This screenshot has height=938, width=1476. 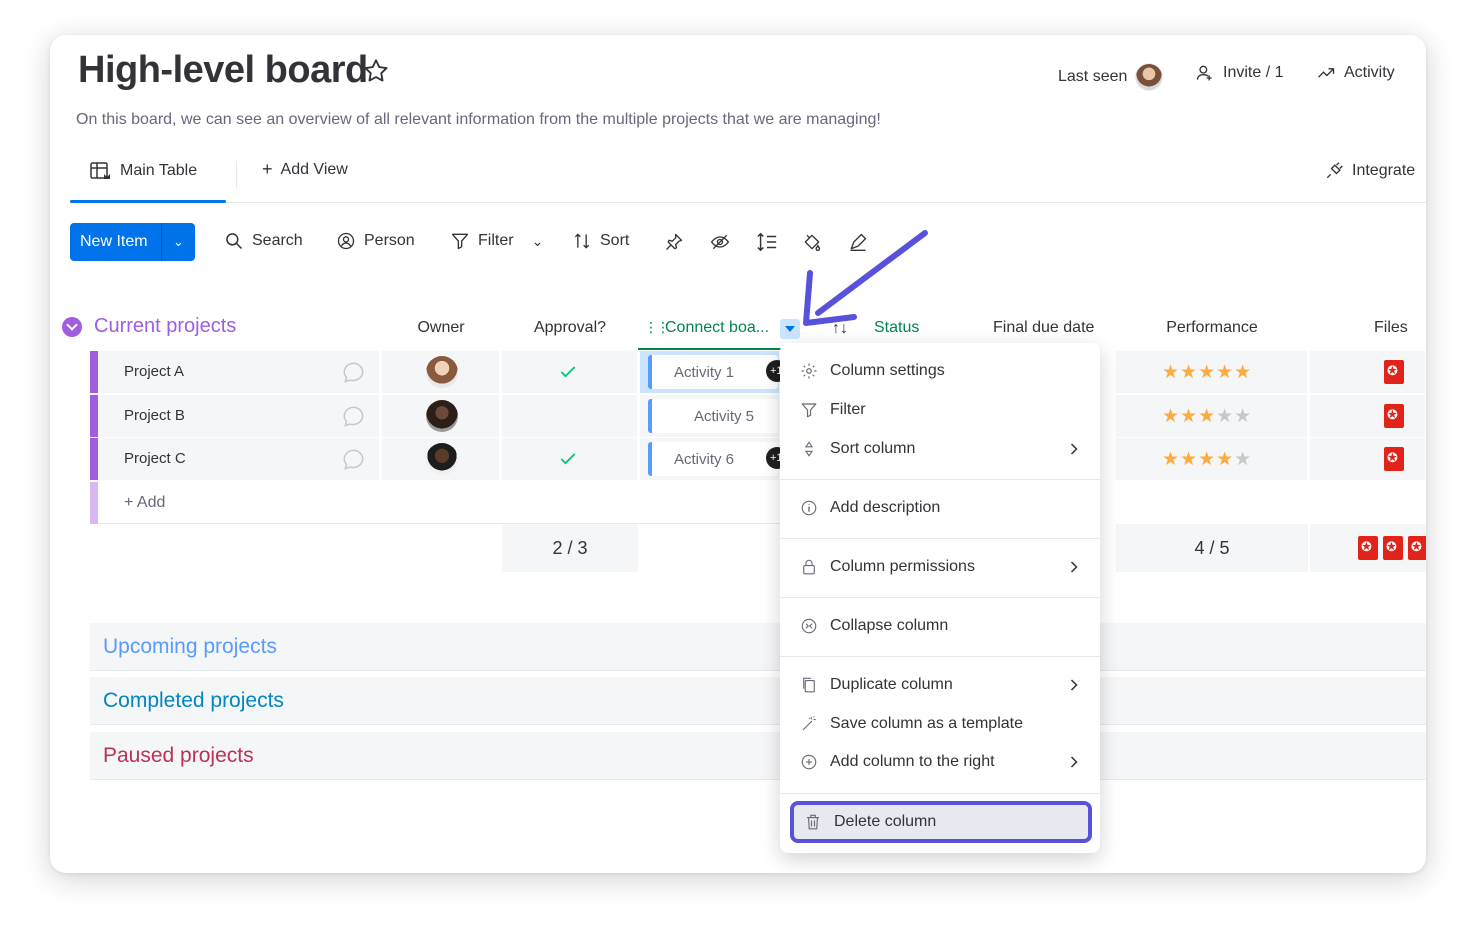 I want to click on column-header-owner: Owner, so click(x=441, y=328).